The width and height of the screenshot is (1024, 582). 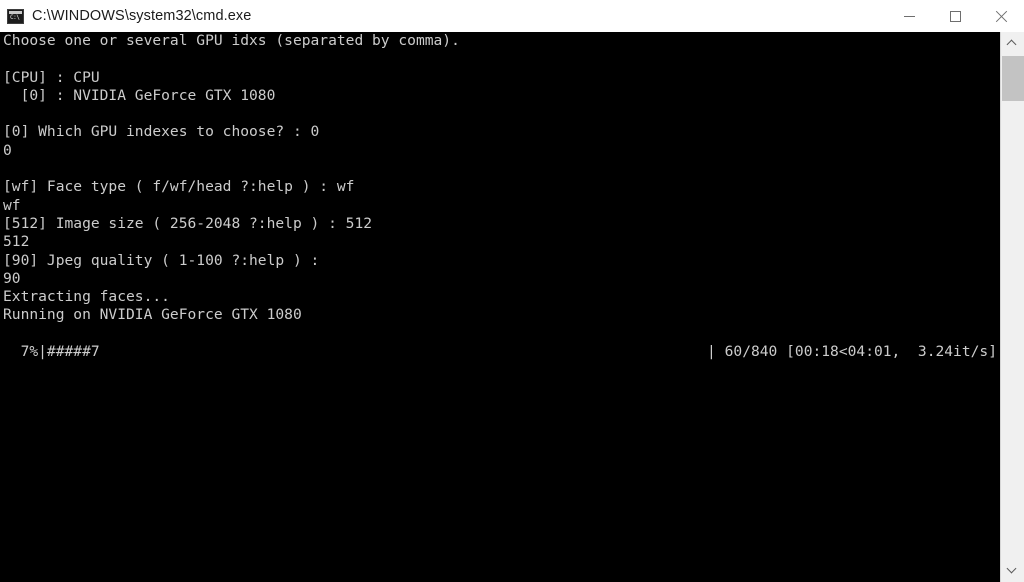 I want to click on vertical-scrollbar, so click(x=1012, y=307).